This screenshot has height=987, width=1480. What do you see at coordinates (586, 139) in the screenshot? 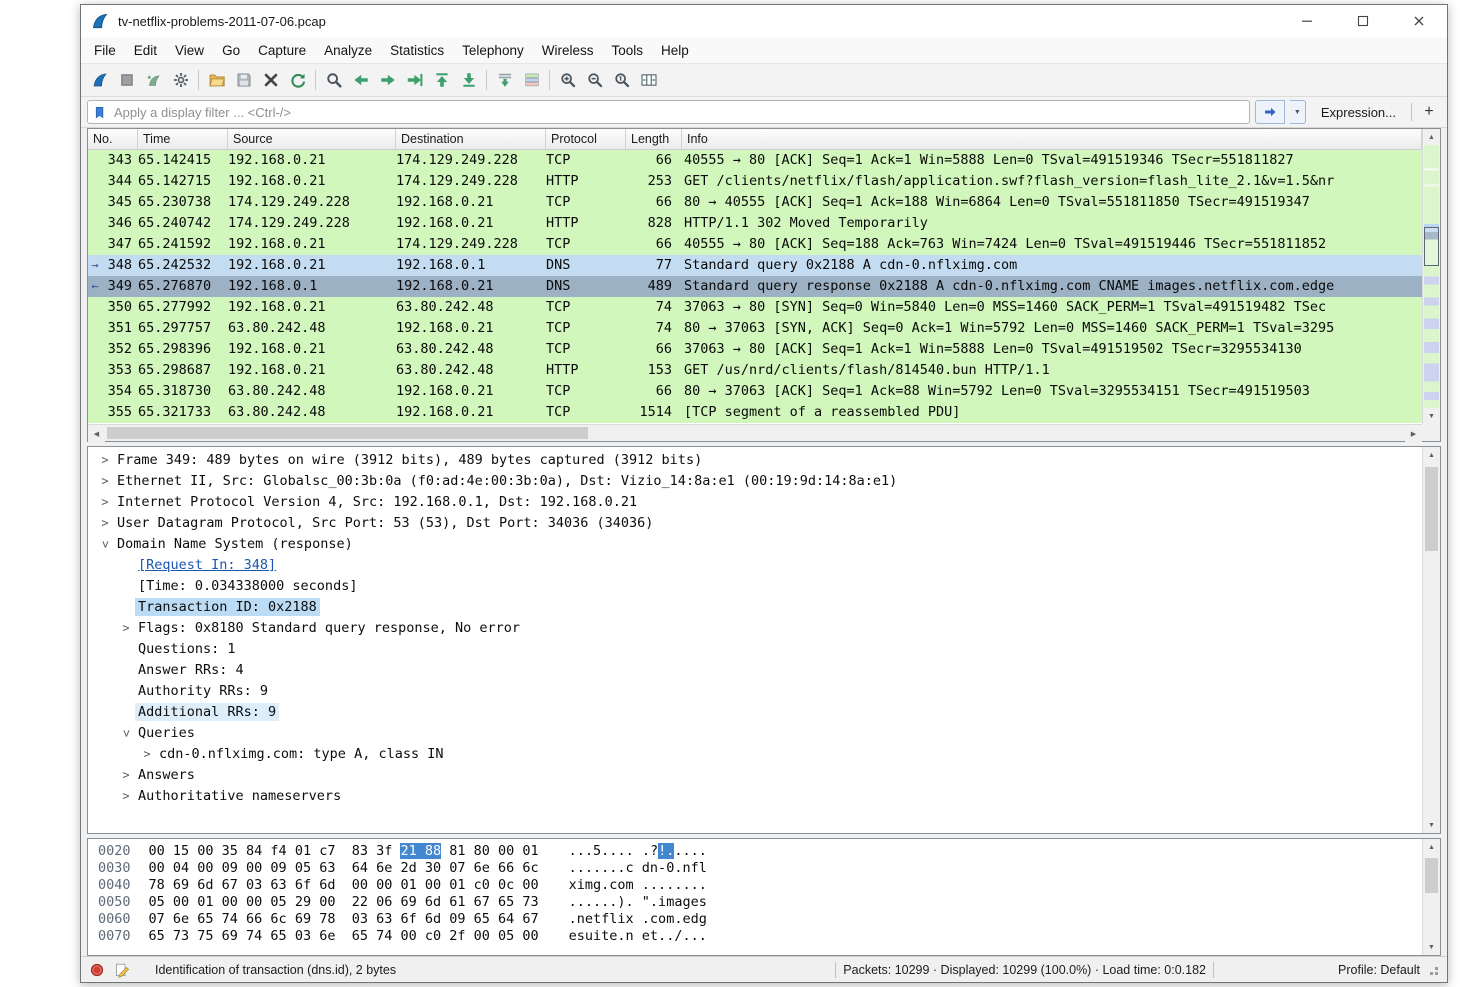
I see `column-header-protocol: Protocol` at bounding box center [586, 139].